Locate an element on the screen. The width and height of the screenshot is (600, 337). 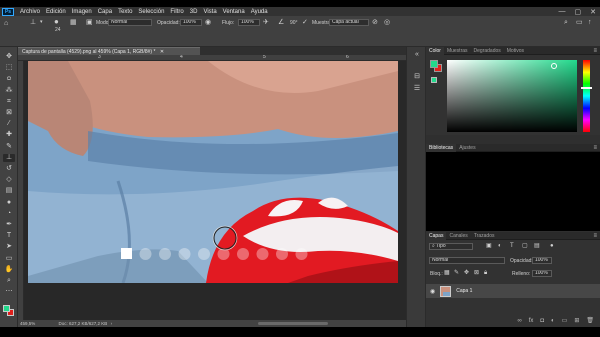
brush-tool-icon: ✎ is located at coordinates (9, 147).